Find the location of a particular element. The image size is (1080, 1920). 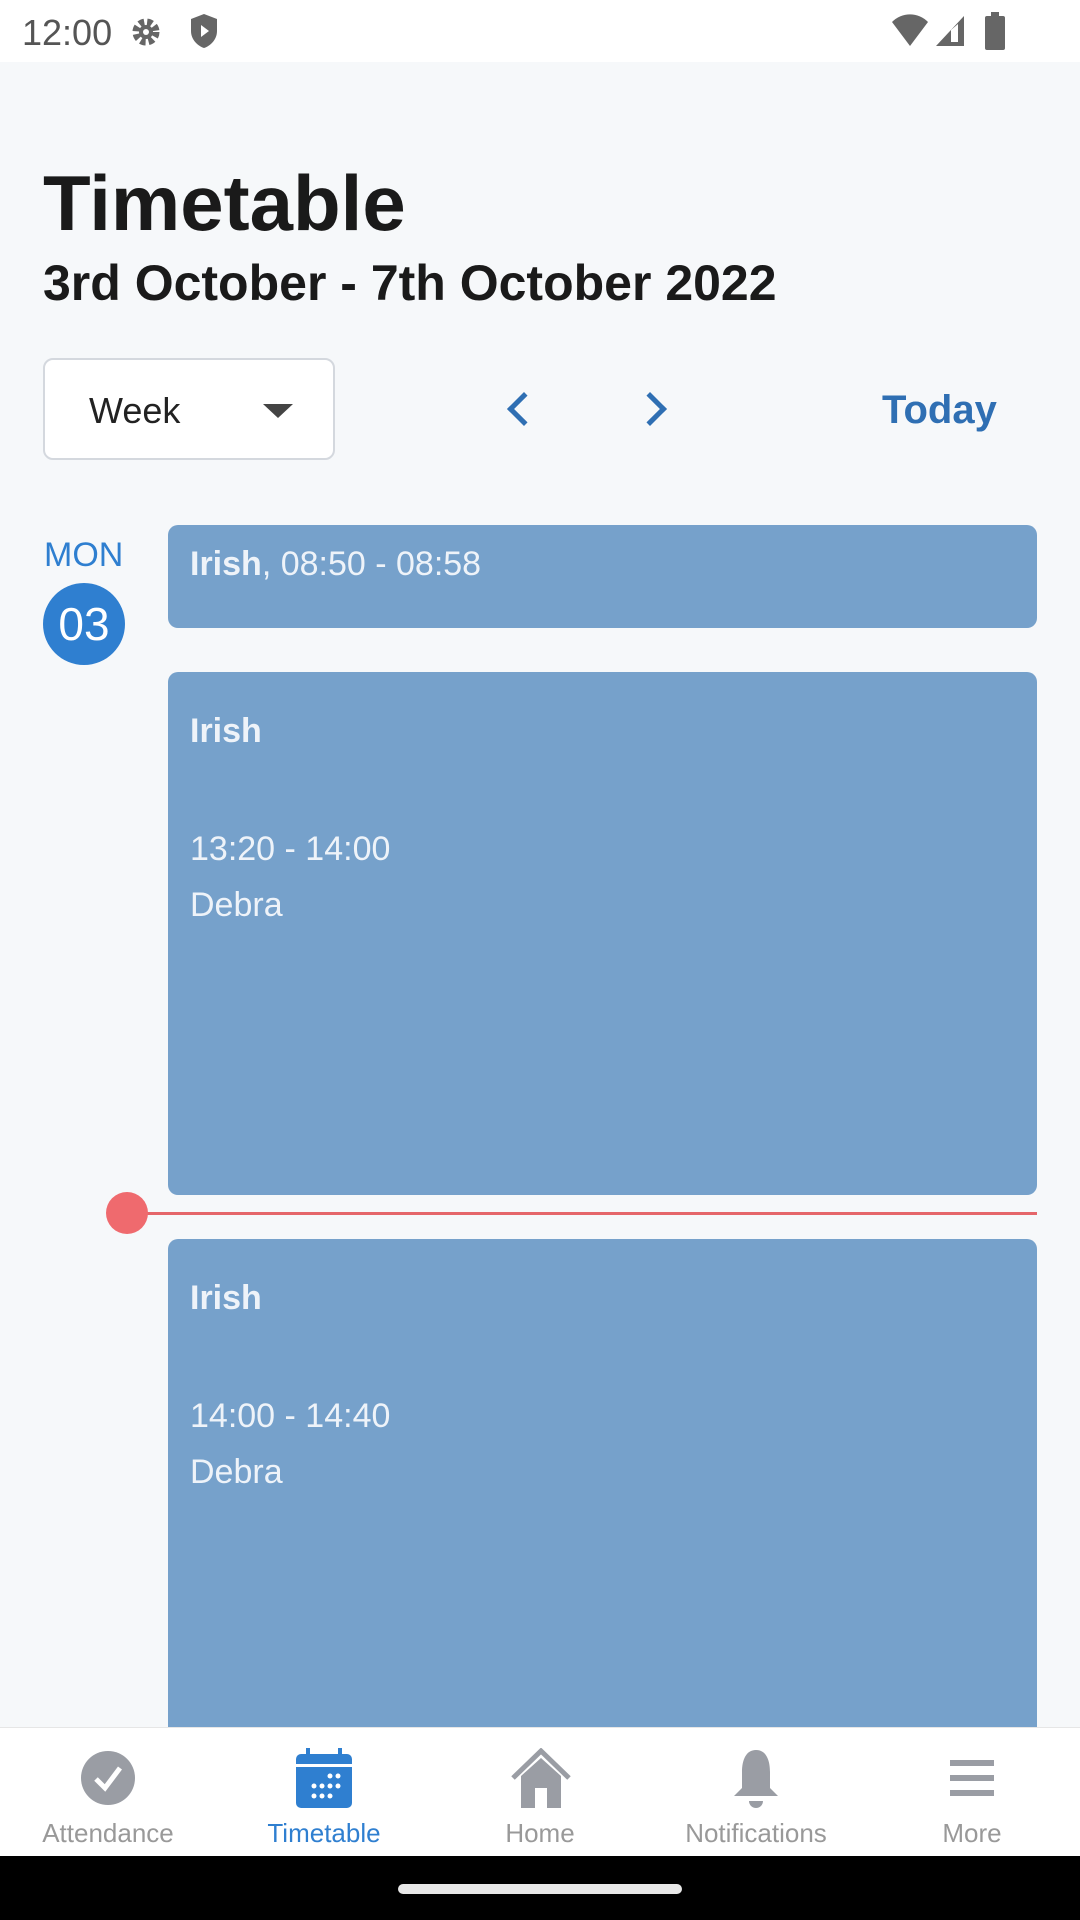

nav-timetable: Timetable is located at coordinates (324, 1792).